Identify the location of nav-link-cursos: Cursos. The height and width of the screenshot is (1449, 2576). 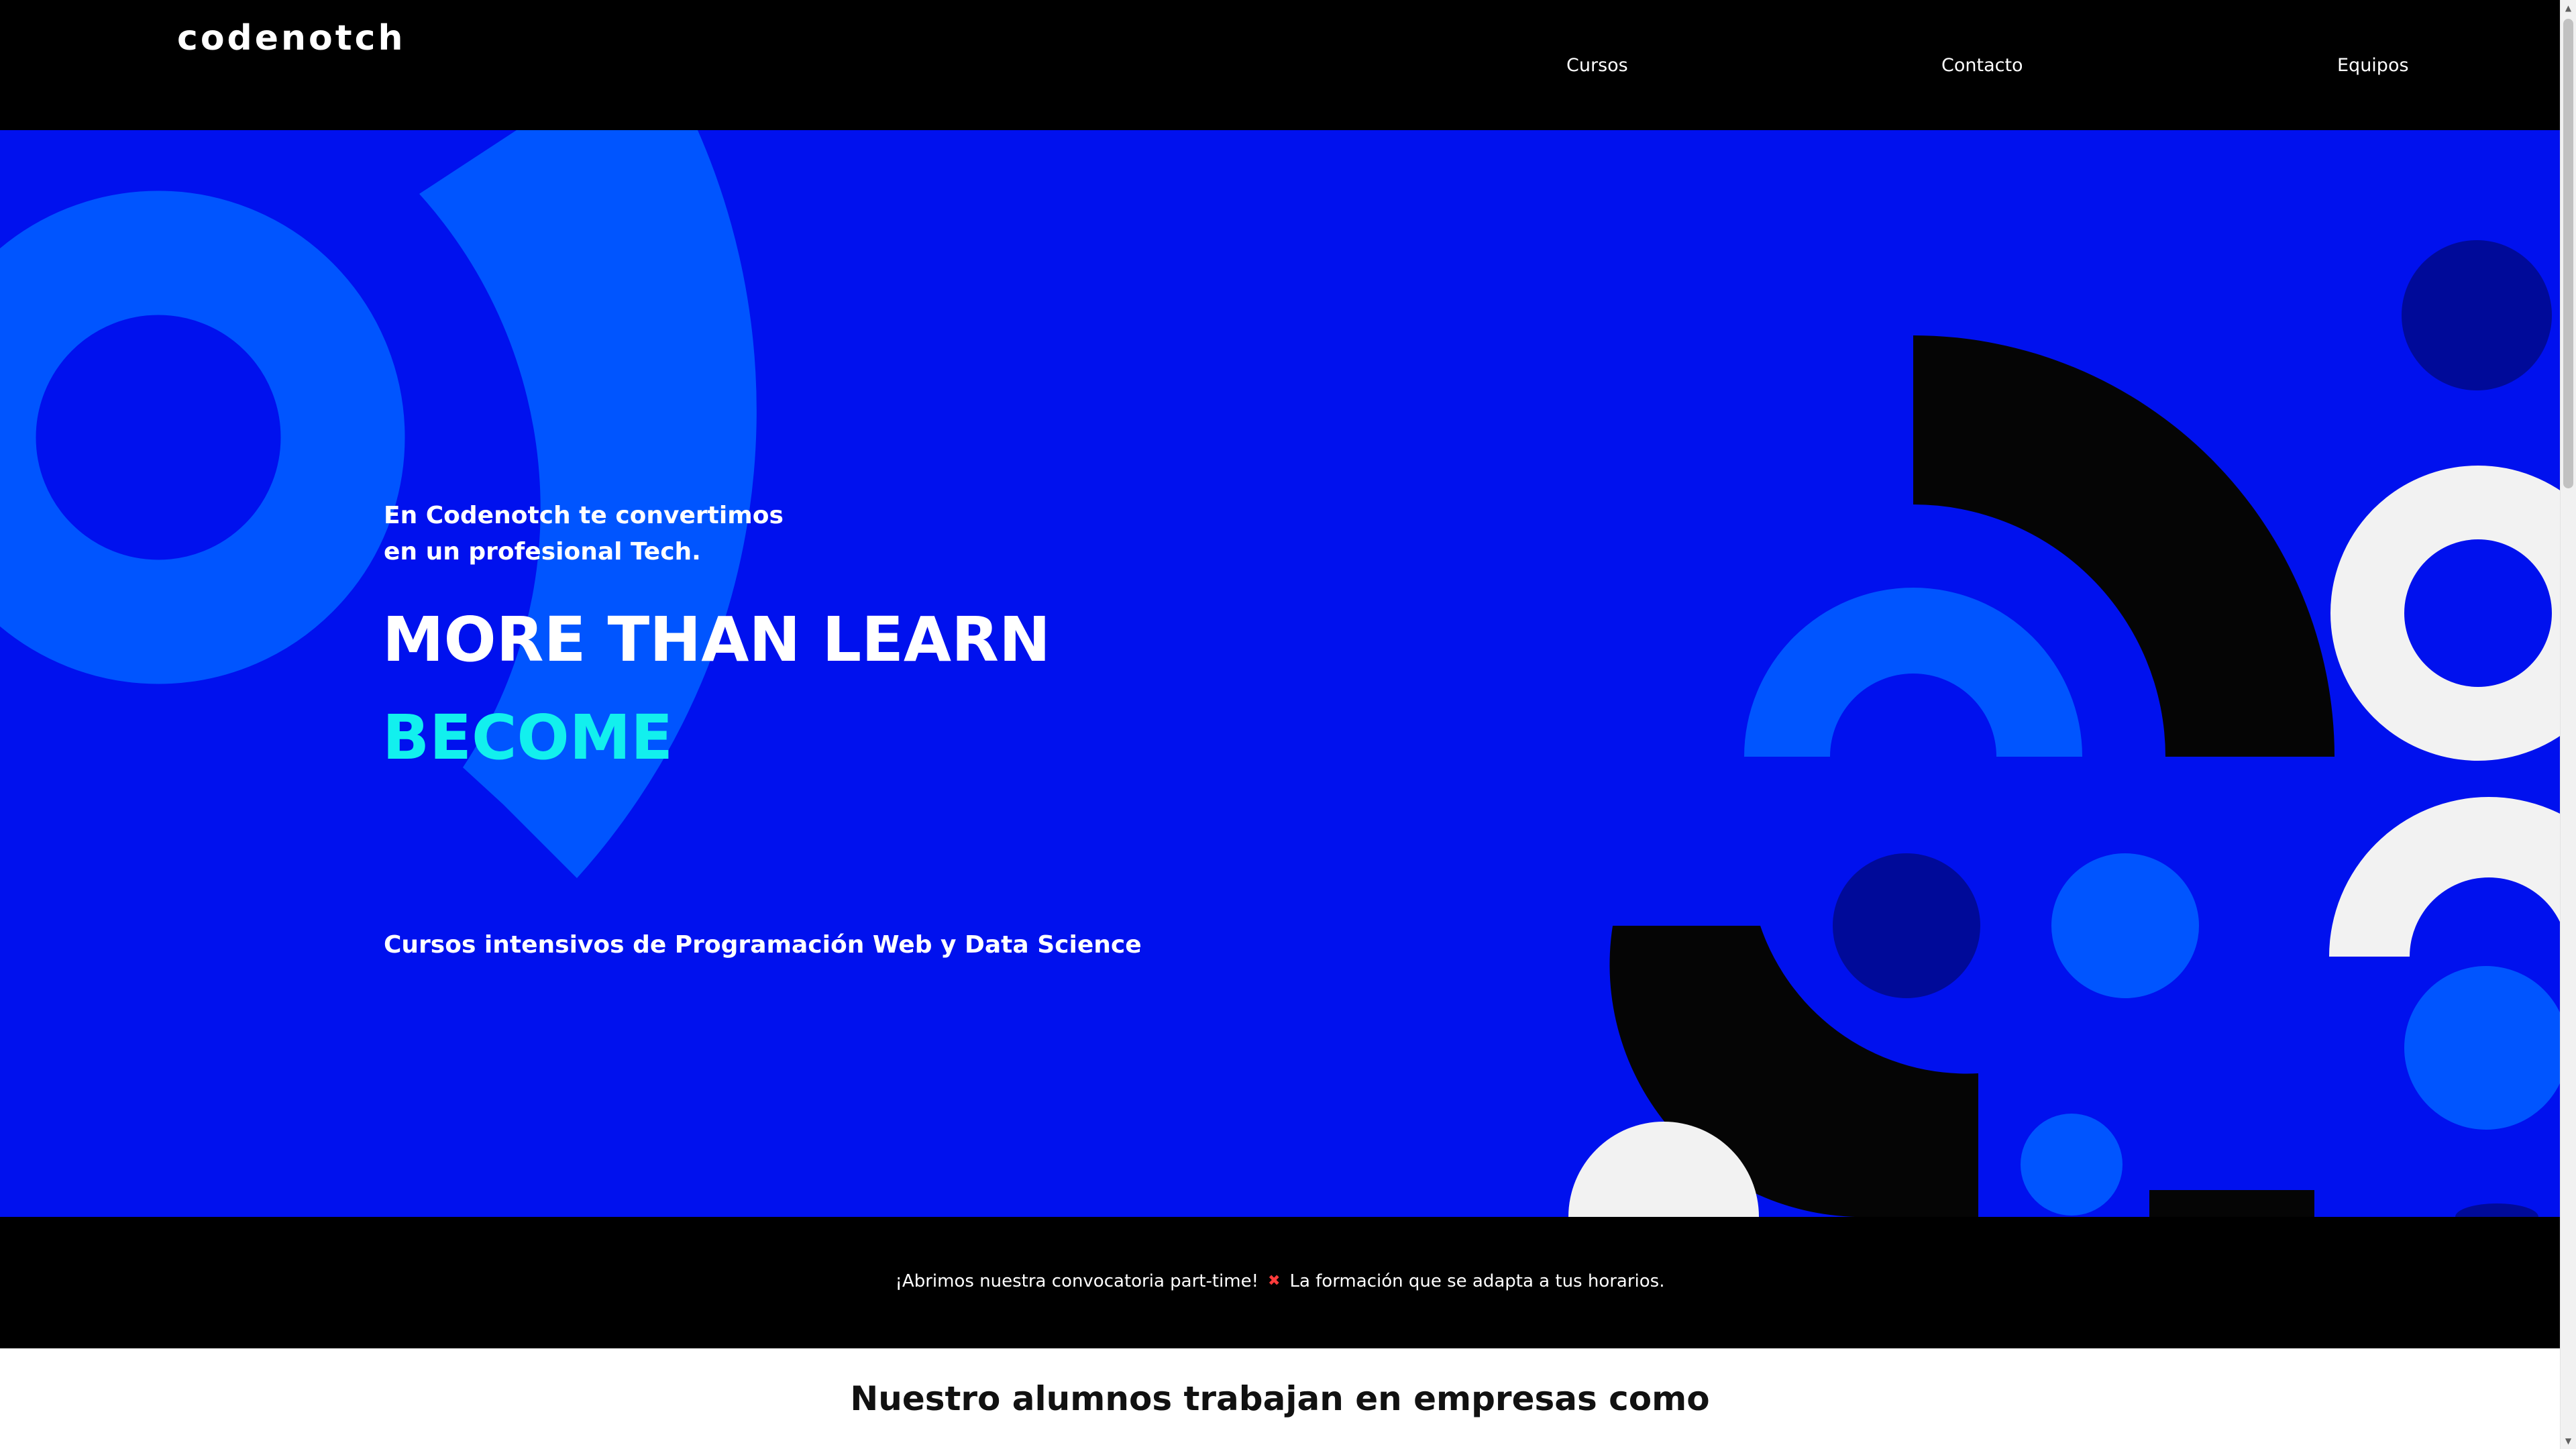
(1597, 66).